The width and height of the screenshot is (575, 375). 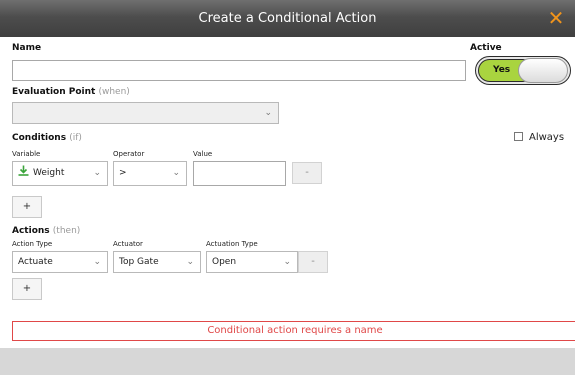 What do you see at coordinates (556, 18) in the screenshot?
I see `close-icon: ✕` at bounding box center [556, 18].